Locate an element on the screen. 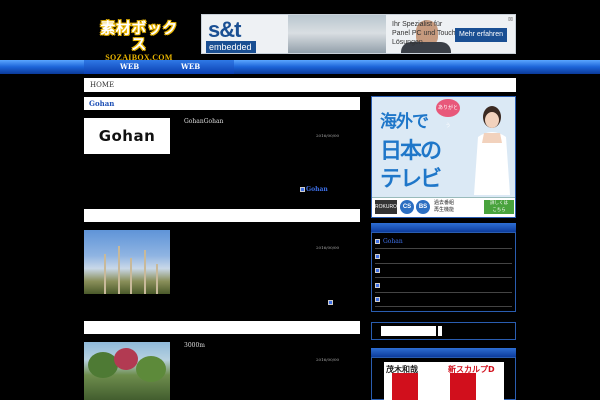 The height and width of the screenshot is (400, 600). garden-photo is located at coordinates (127, 371).